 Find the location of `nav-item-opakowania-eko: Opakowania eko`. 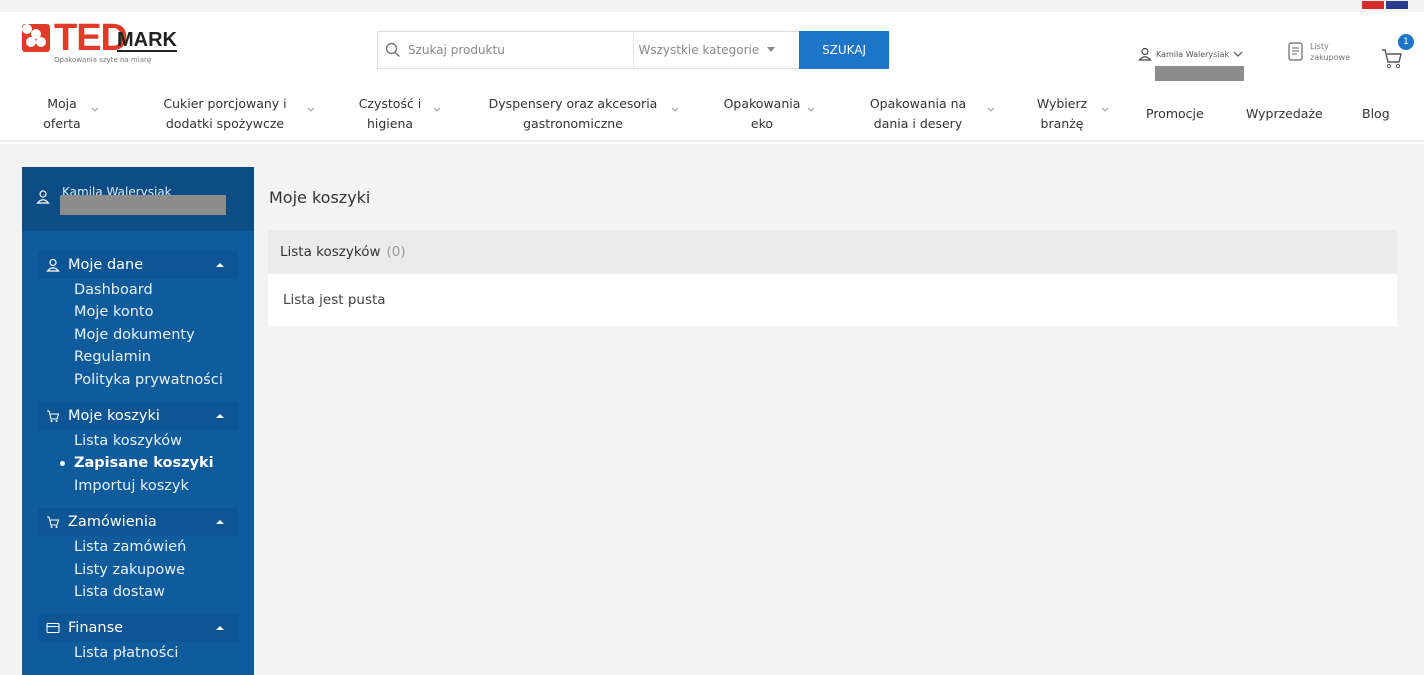

nav-item-opakowania-eko: Opakowania eko is located at coordinates (762, 114).